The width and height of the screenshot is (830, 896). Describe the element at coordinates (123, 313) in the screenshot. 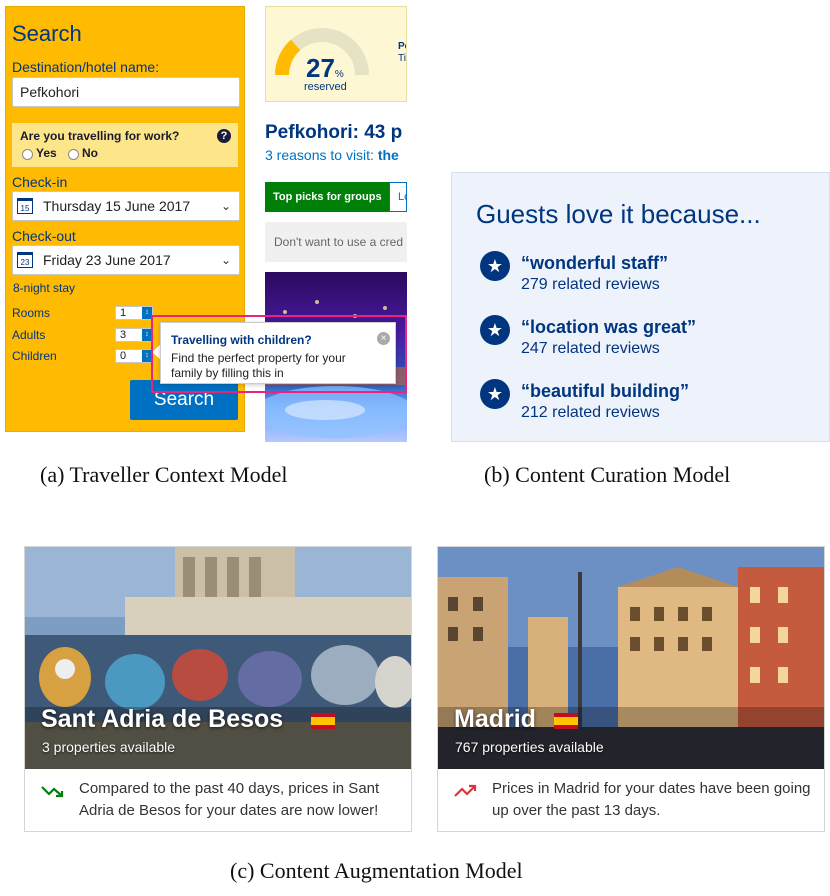

I see `rooms-value: 1` at that location.